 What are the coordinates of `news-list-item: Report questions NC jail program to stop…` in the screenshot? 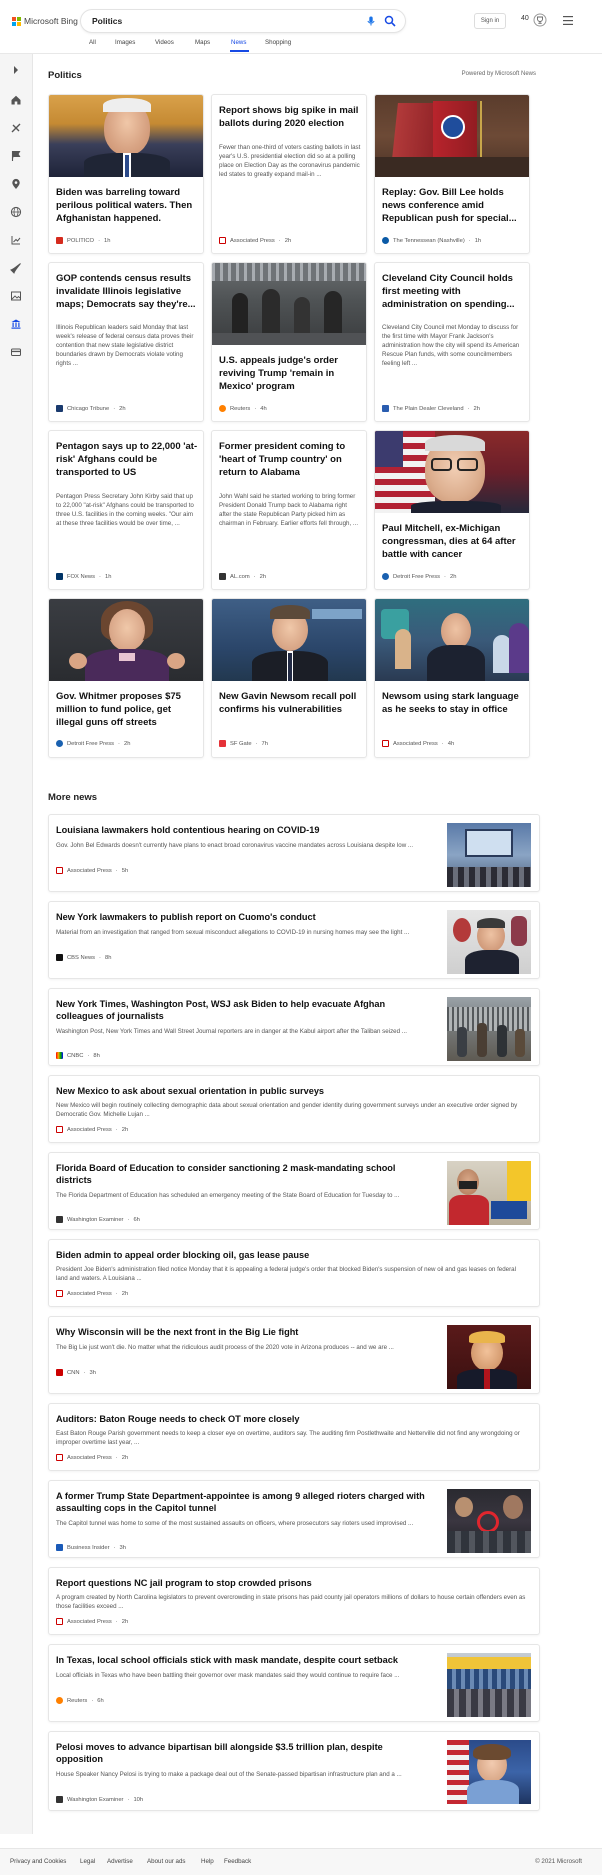 It's located at (294, 1601).